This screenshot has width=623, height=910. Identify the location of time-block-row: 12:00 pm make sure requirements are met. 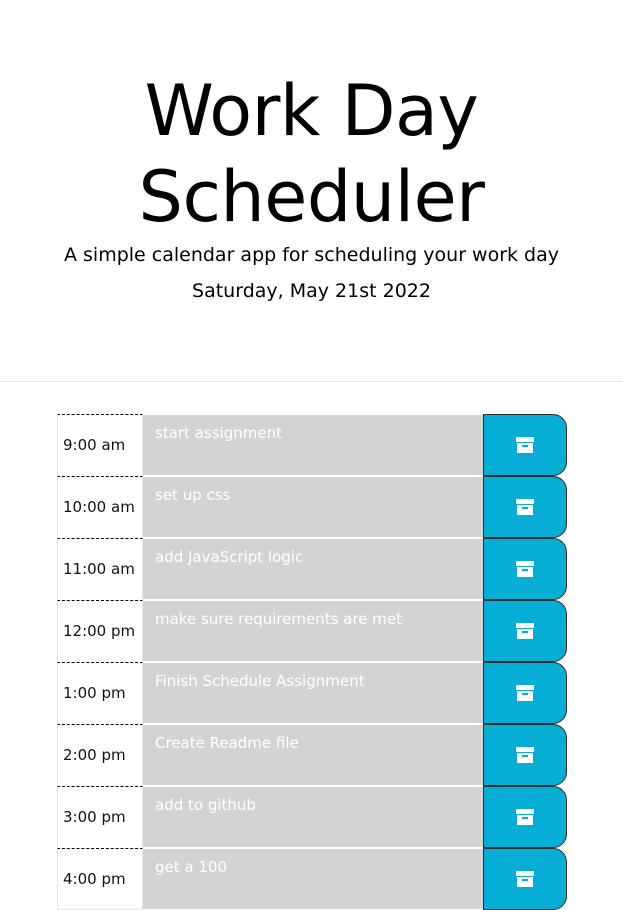
(312, 631).